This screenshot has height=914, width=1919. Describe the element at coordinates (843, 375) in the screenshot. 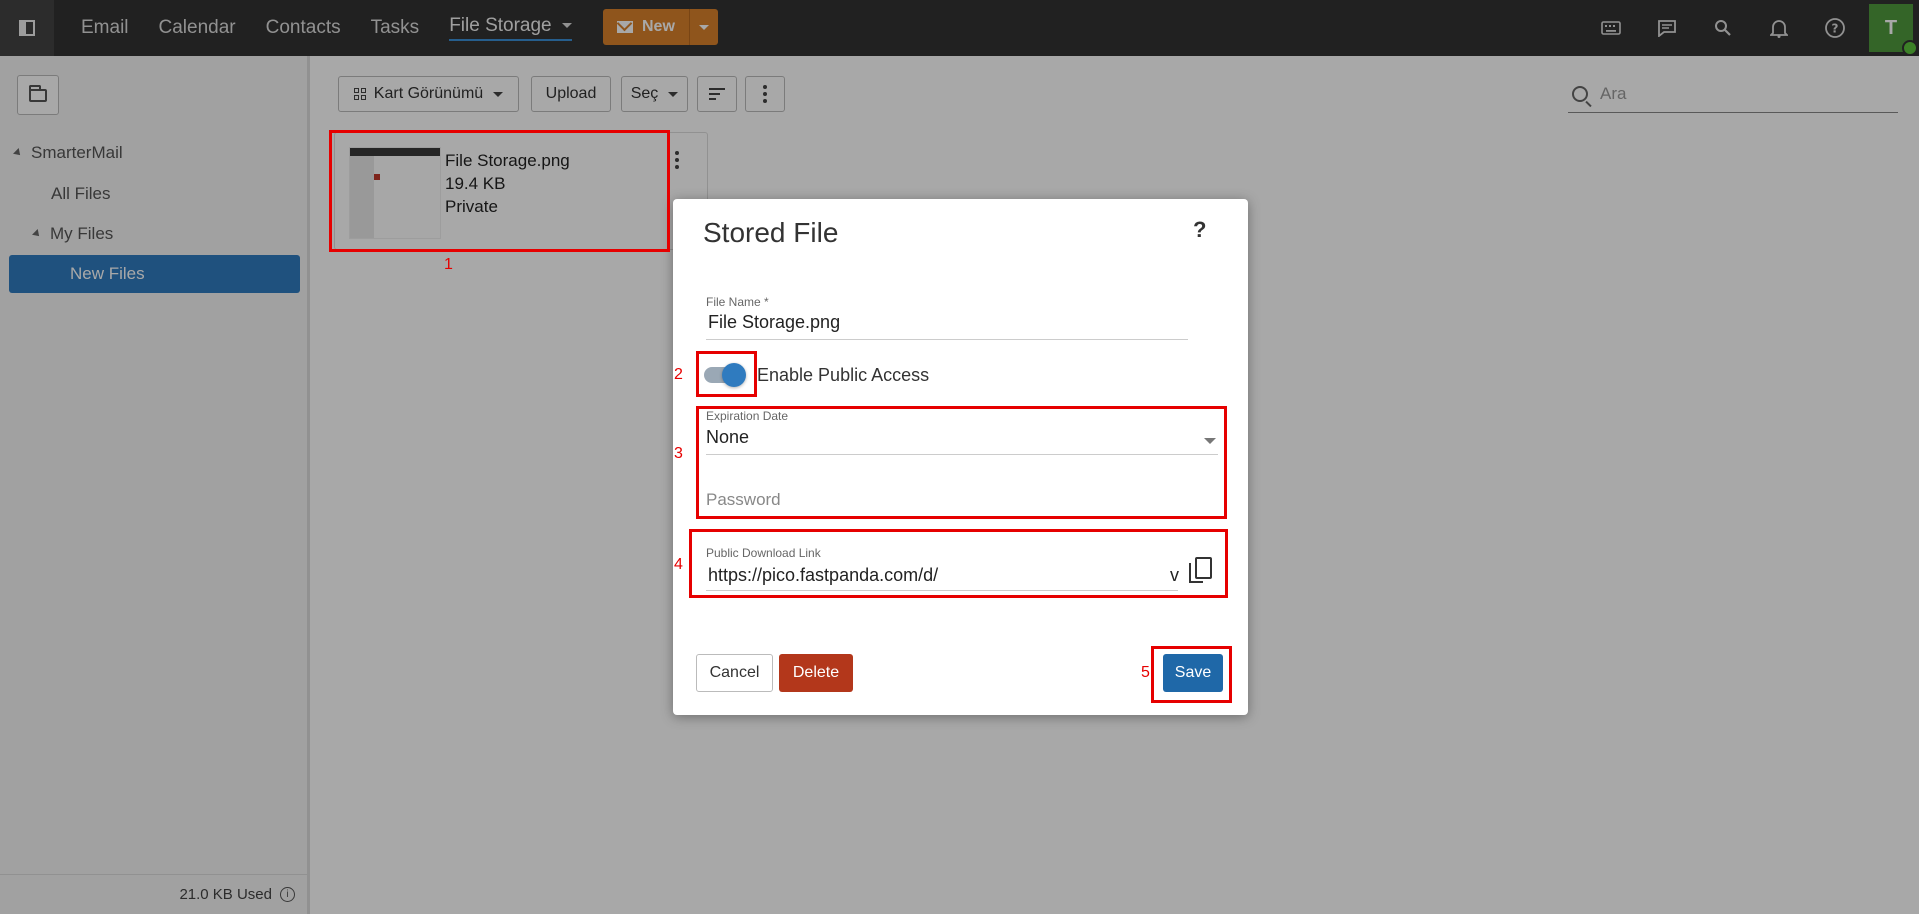

I see `public-access-label: Enable Public Access` at that location.